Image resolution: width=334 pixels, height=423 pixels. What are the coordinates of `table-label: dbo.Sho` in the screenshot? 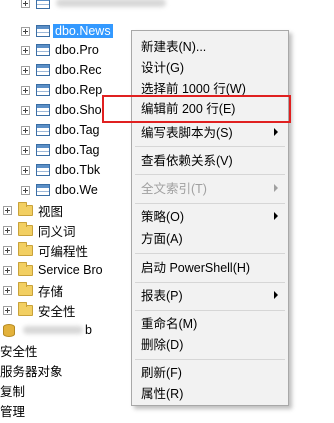 It's located at (78, 110).